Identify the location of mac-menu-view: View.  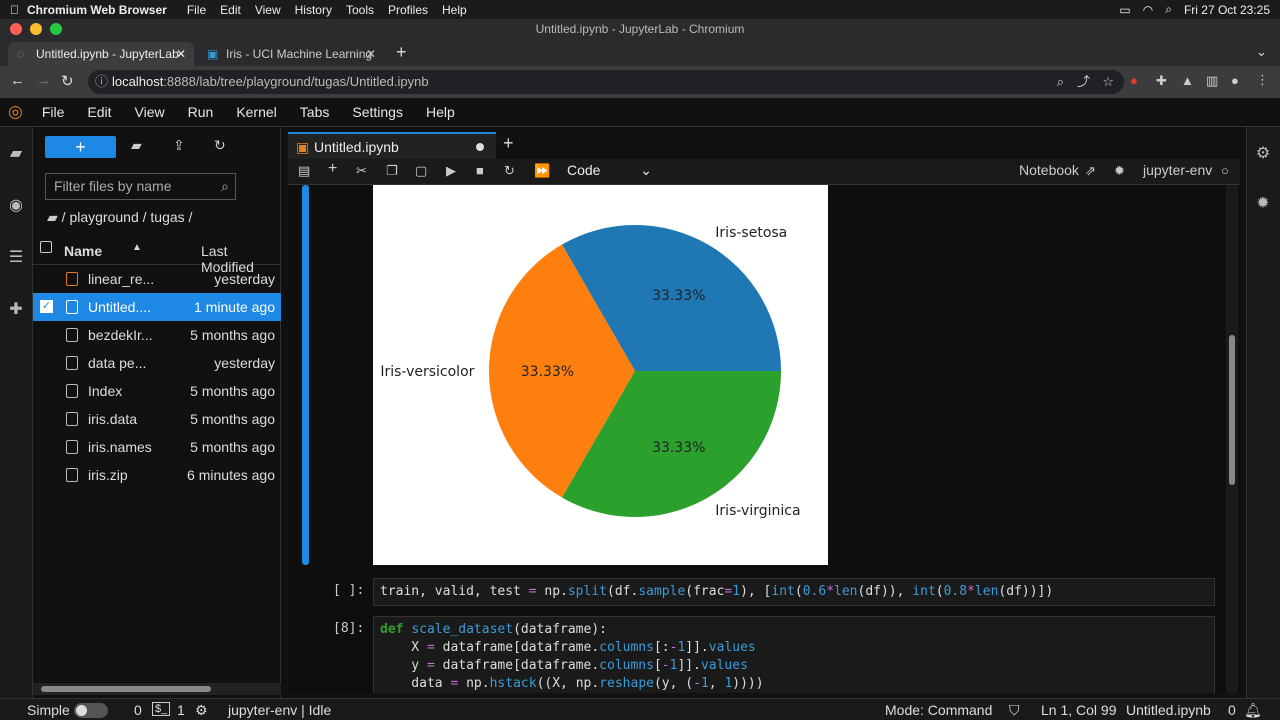
(268, 10).